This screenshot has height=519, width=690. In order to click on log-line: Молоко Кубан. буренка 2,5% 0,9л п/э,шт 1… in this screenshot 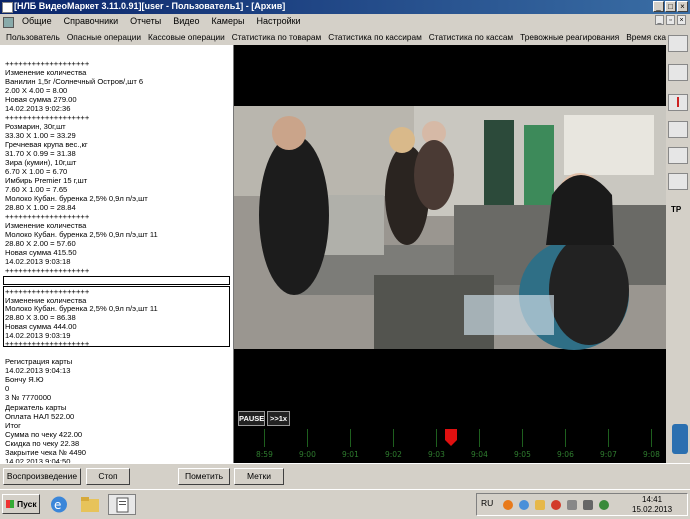, I will do `click(81, 309)`.